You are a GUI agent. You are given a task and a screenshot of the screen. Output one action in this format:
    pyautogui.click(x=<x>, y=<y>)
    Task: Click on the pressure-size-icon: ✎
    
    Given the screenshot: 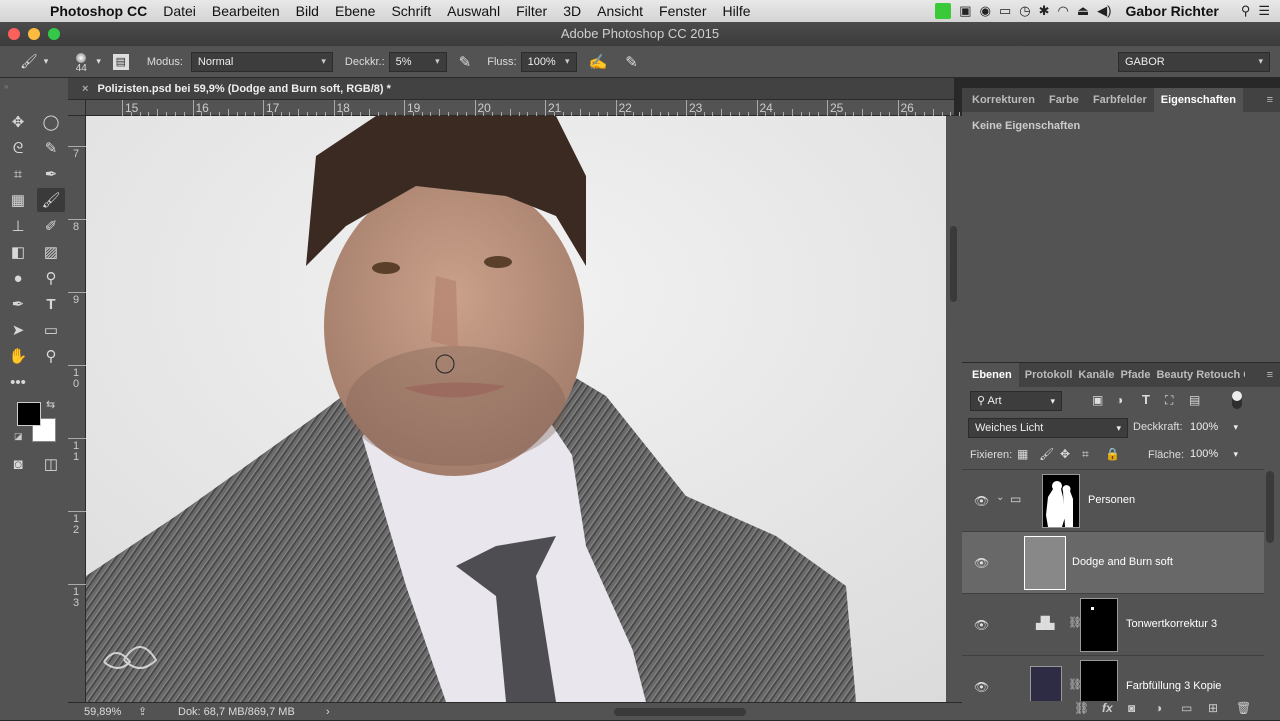 What is the action you would take?
    pyautogui.click(x=631, y=62)
    